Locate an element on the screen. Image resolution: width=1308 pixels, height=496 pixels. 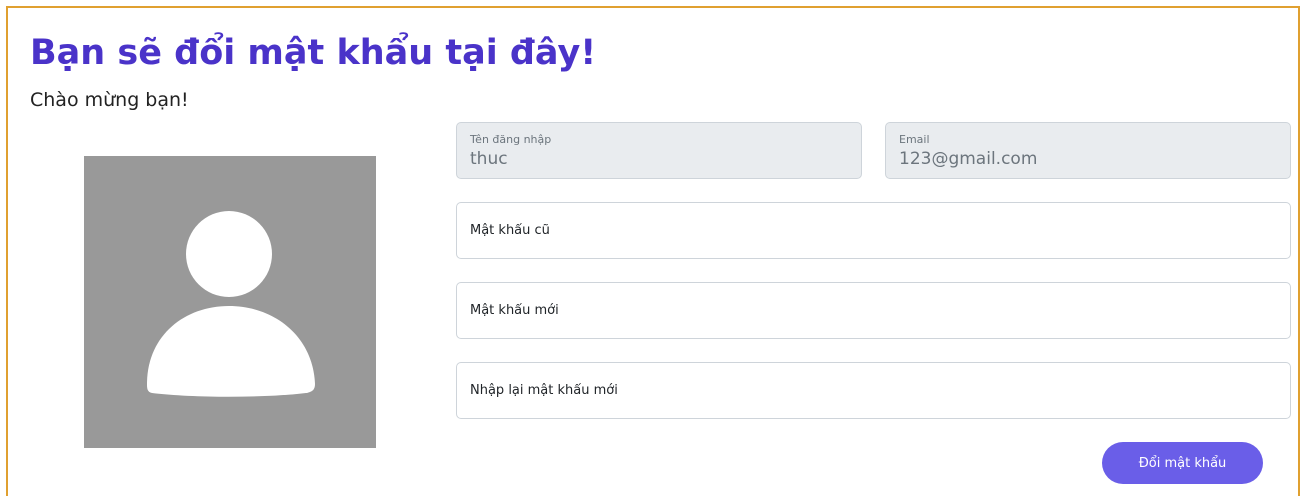
email-field: Email 123@gmail.com is located at coordinates (1088, 150).